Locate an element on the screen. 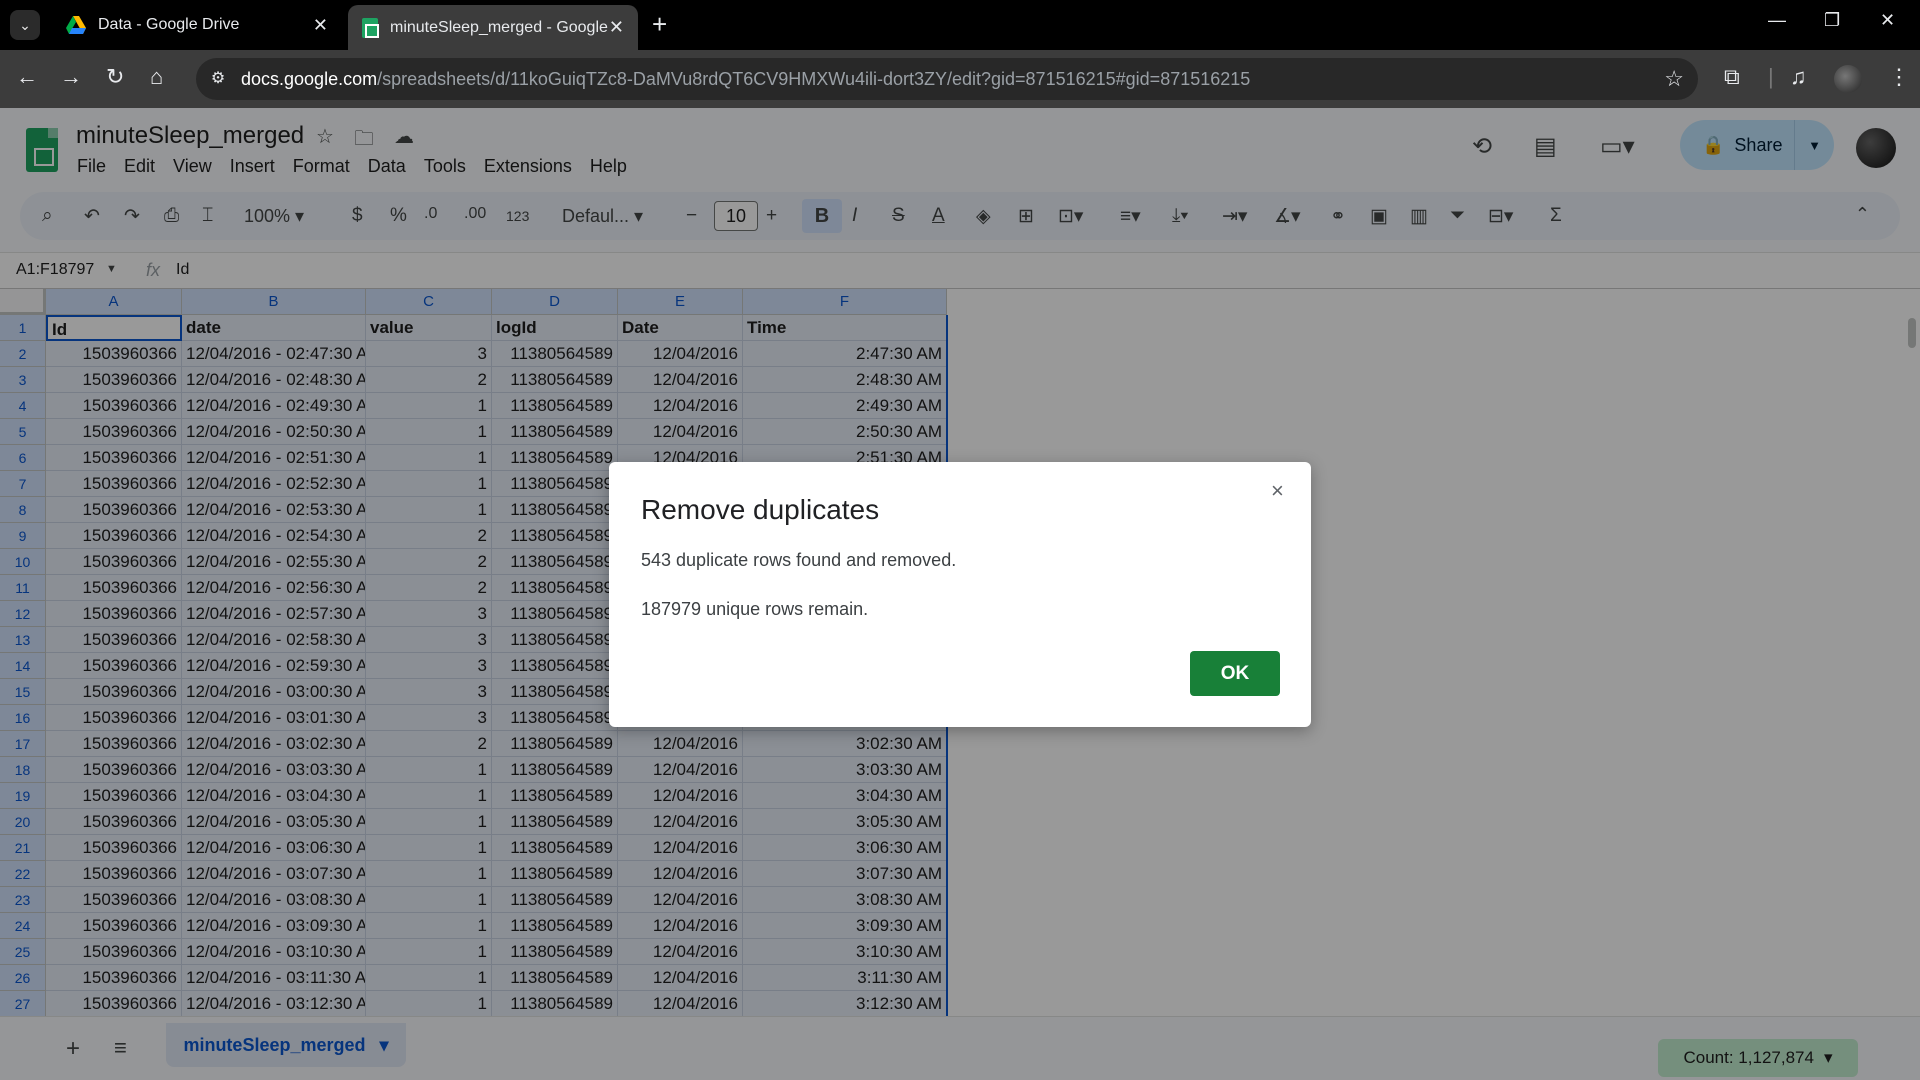  home-icon: ⌂ is located at coordinates (156, 77).